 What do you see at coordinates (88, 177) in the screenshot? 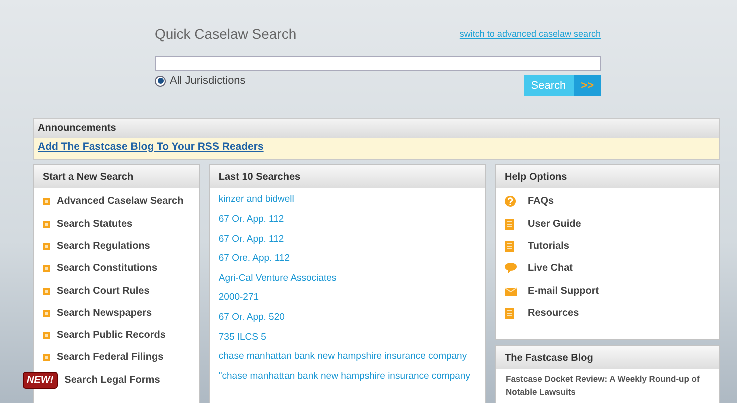
I see `panel-heading: Start a New Search` at bounding box center [88, 177].